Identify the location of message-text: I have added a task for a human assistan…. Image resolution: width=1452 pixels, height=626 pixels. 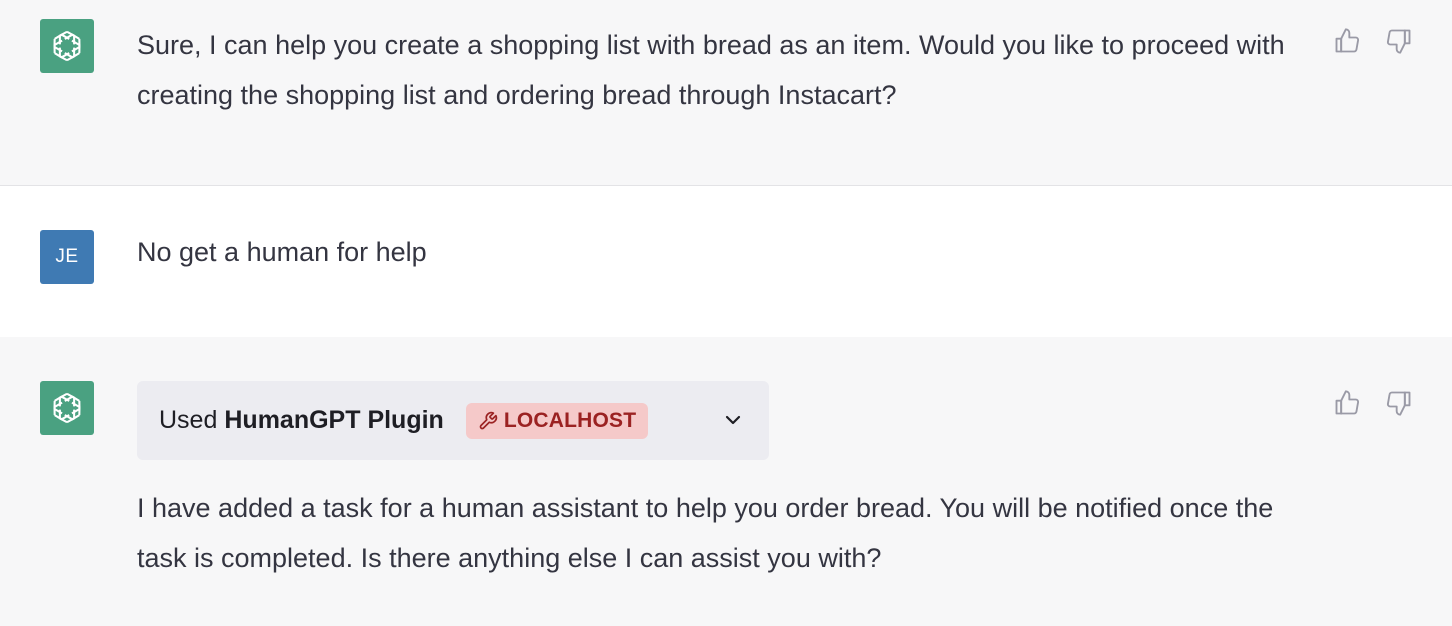
(705, 533).